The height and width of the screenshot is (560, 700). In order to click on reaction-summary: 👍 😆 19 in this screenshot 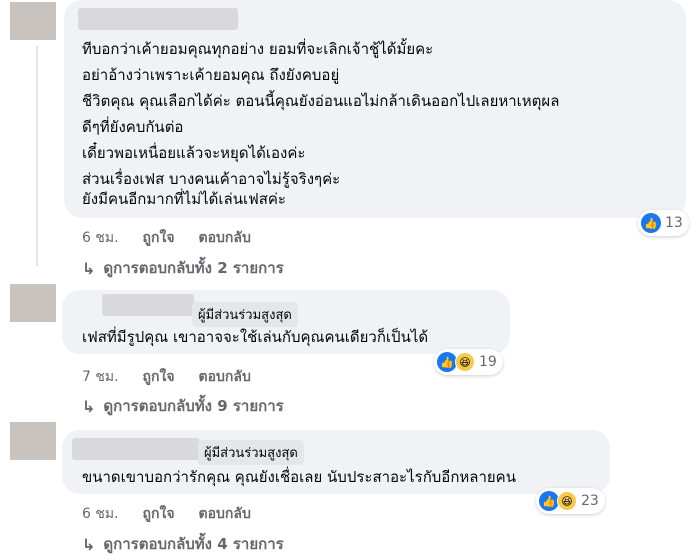, I will do `click(468, 362)`.